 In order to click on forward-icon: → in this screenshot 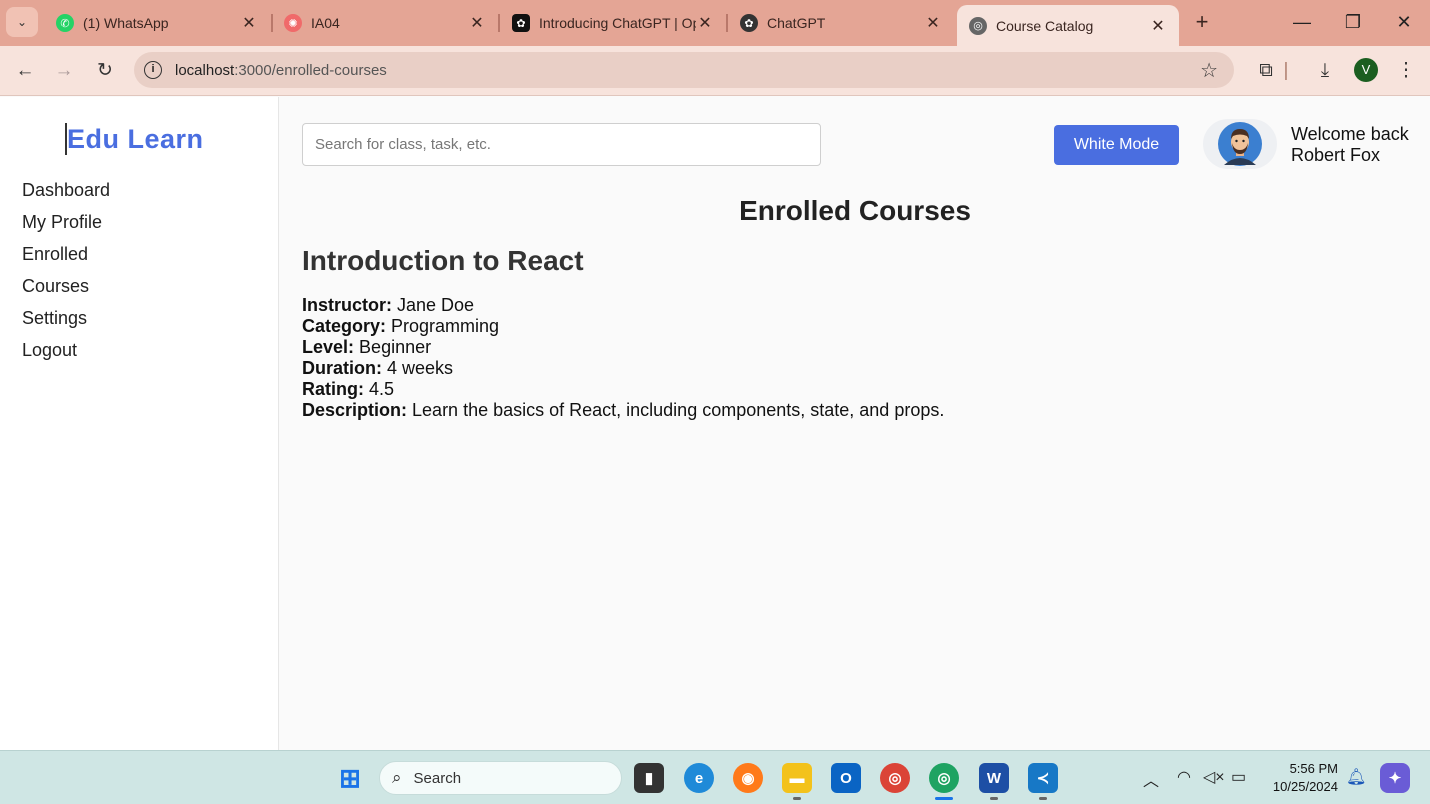, I will do `click(64, 71)`.